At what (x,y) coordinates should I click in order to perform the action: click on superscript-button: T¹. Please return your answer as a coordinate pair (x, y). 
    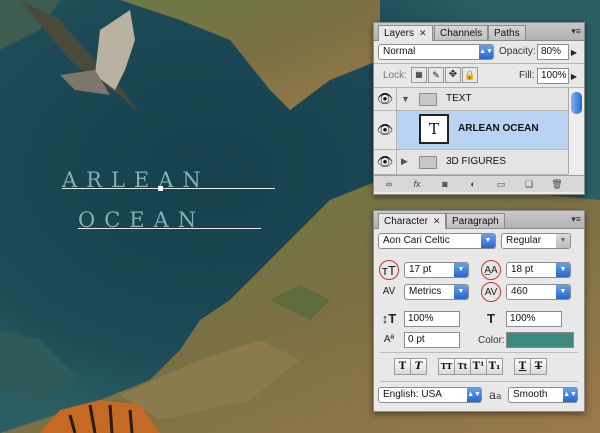
    Looking at the image, I should click on (478, 366).